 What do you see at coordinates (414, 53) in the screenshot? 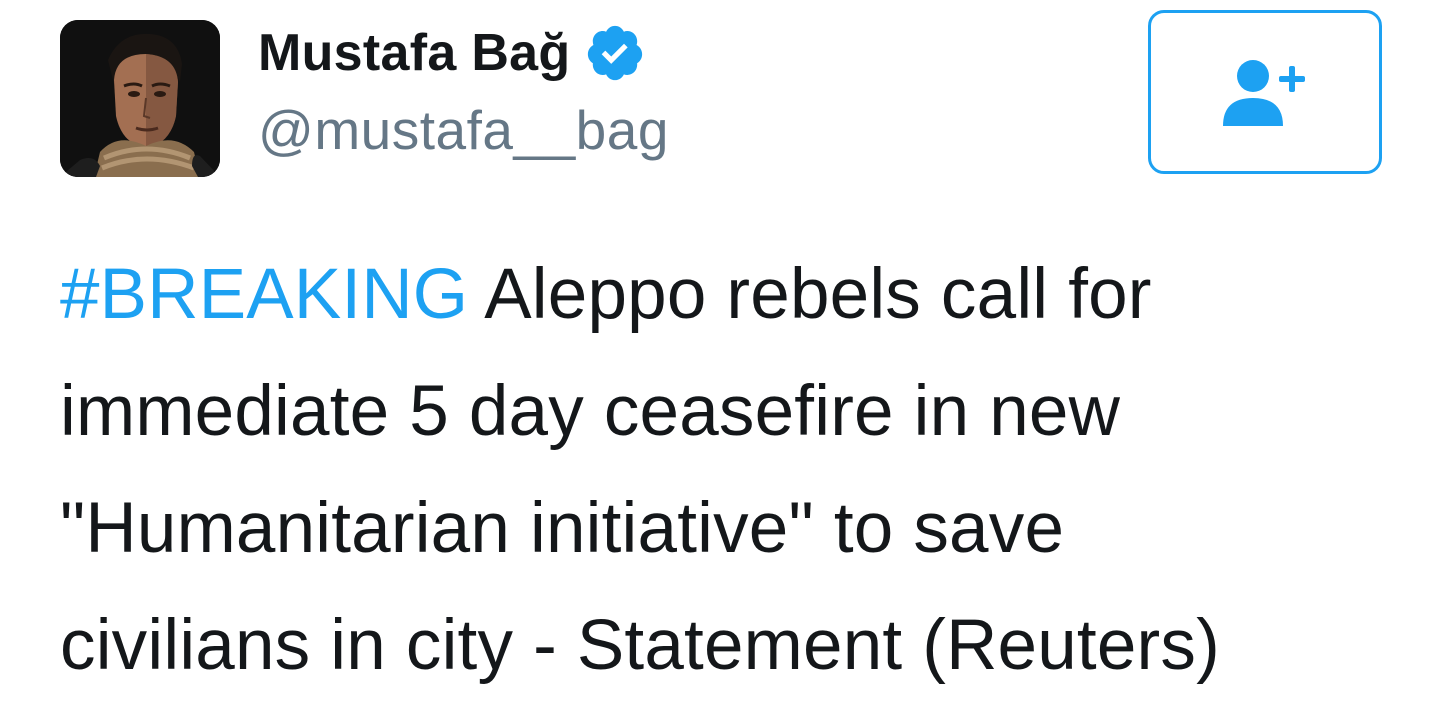
I see `display-name: Mustafa Bağ` at bounding box center [414, 53].